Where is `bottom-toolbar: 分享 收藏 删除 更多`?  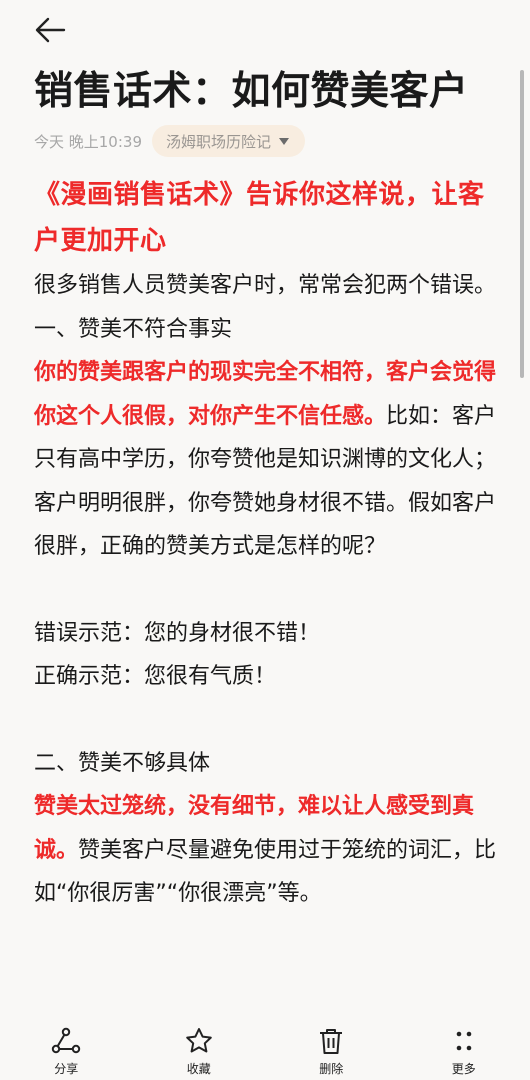 bottom-toolbar: 分享 收藏 删除 更多 is located at coordinates (265, 1049).